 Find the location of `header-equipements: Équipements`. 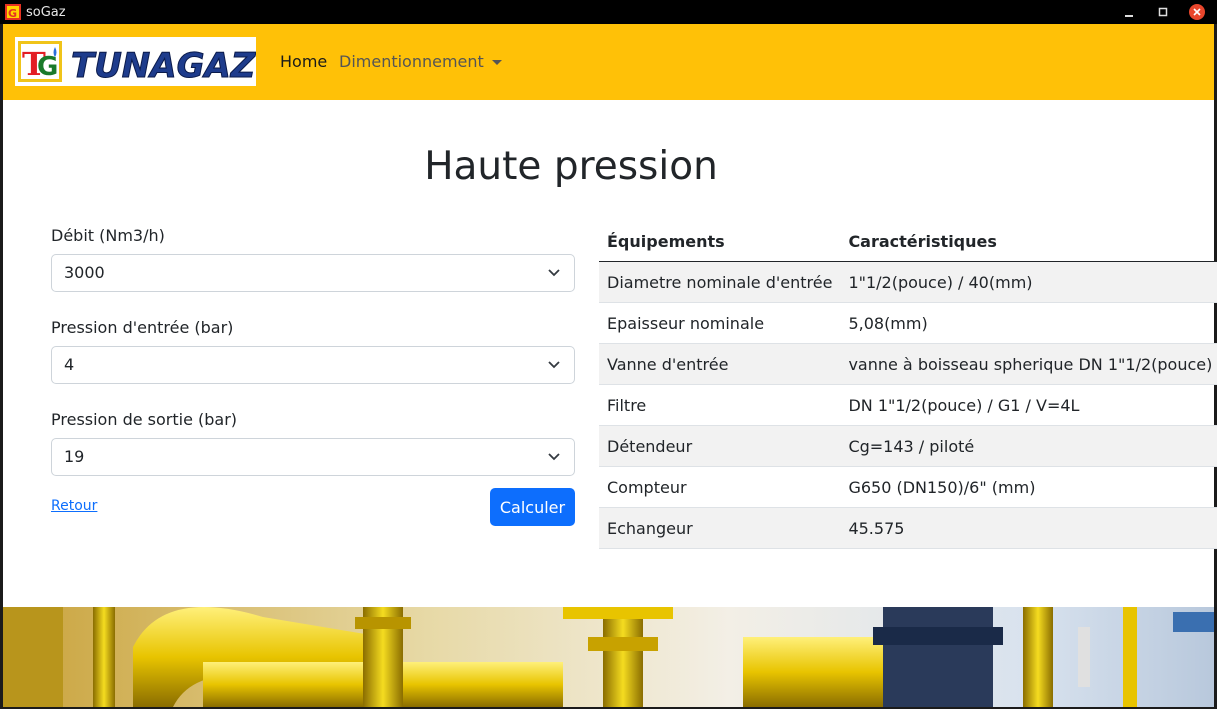

header-equipements: Équipements is located at coordinates (720, 241).